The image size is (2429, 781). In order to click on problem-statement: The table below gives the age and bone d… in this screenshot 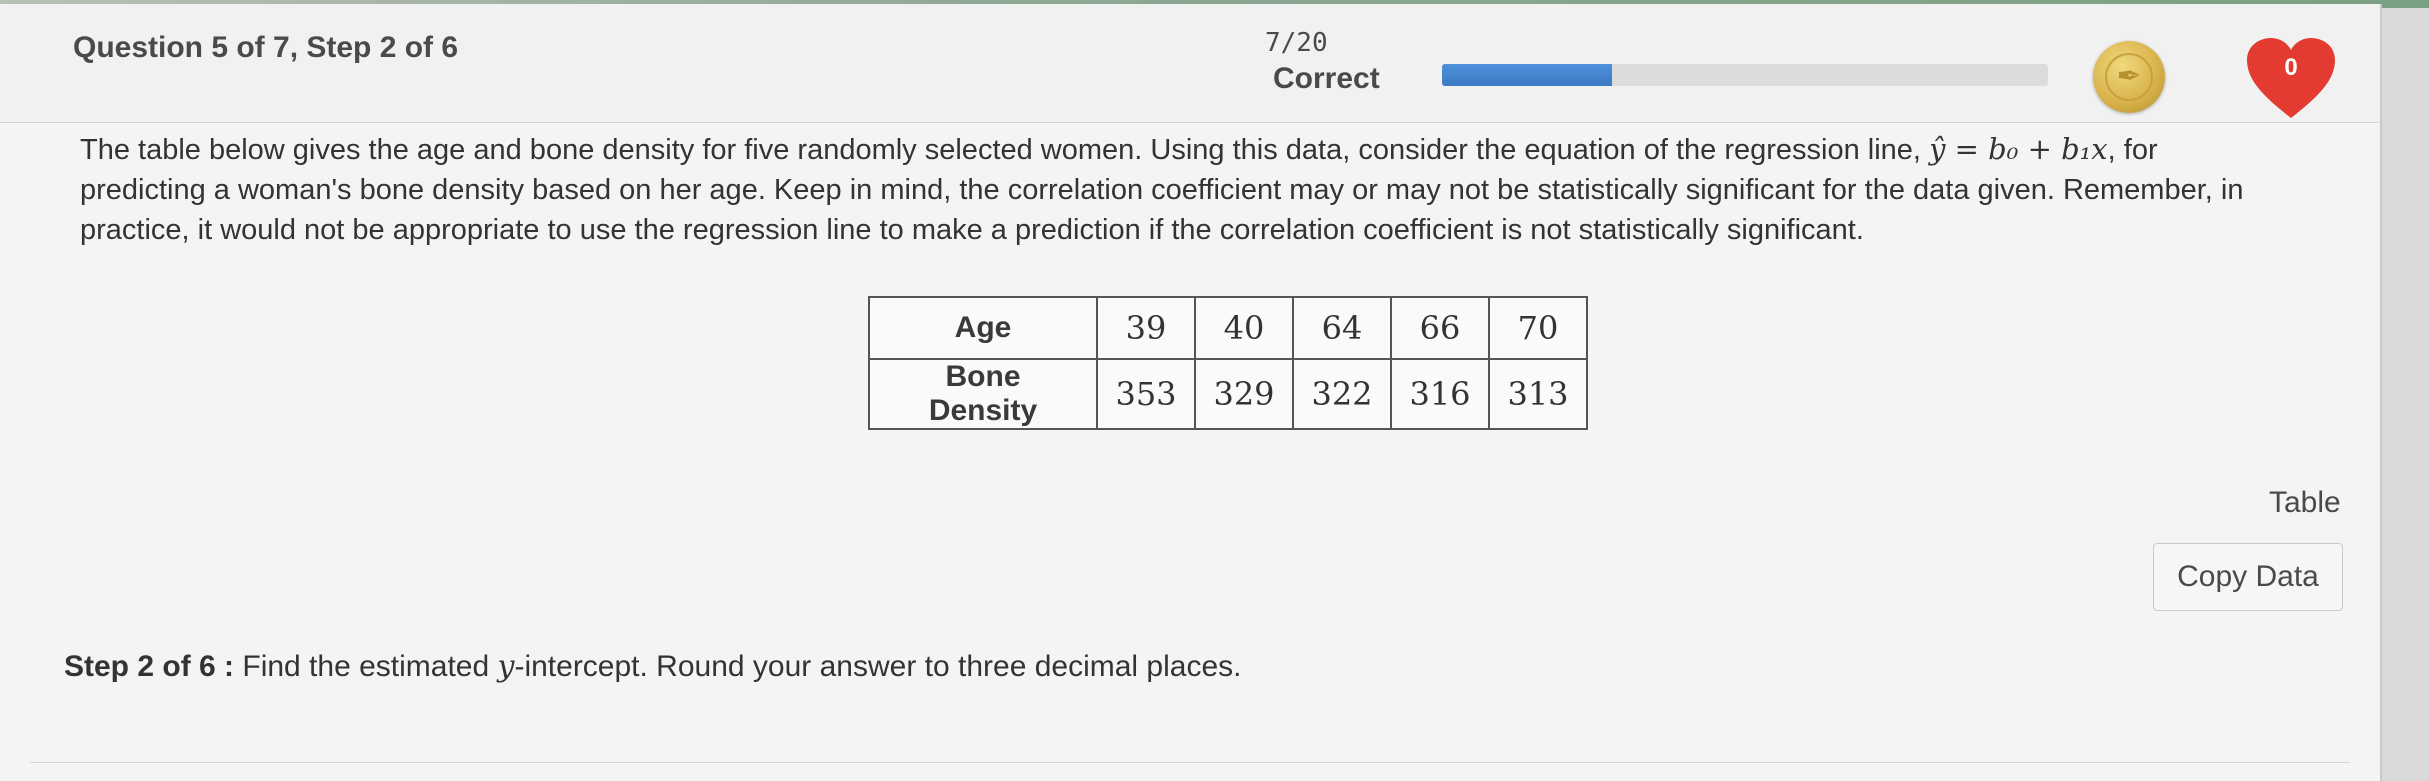, I will do `click(1230, 189)`.